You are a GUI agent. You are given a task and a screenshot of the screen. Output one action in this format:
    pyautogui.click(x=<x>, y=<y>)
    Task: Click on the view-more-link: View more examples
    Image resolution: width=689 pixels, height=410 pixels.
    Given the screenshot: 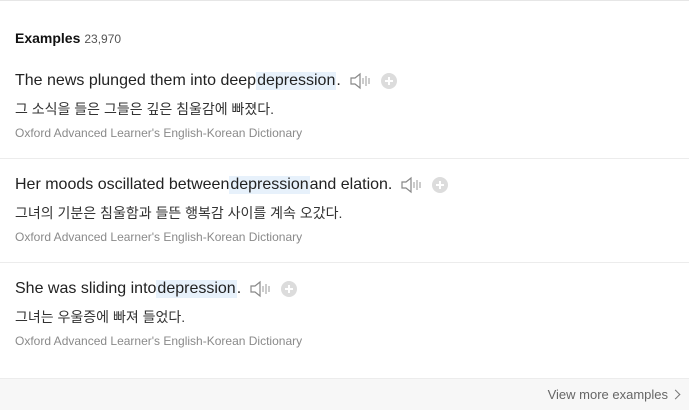 What is the action you would take?
    pyautogui.click(x=614, y=394)
    